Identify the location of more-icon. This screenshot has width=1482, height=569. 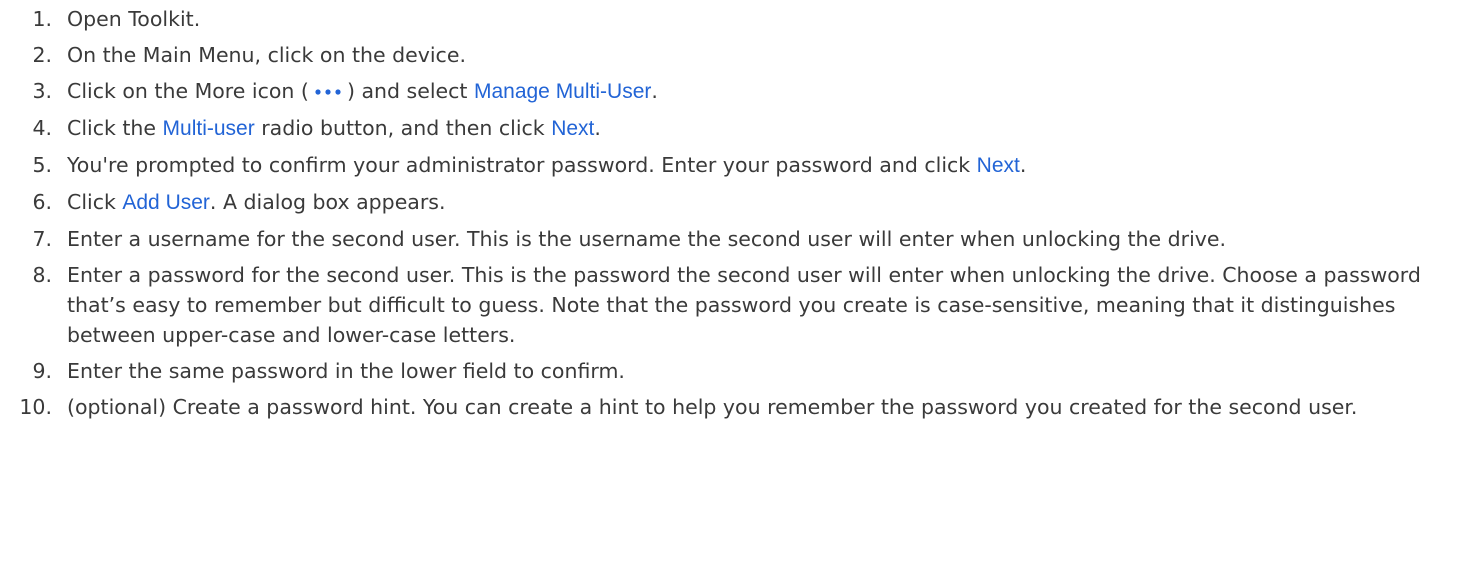
(328, 92).